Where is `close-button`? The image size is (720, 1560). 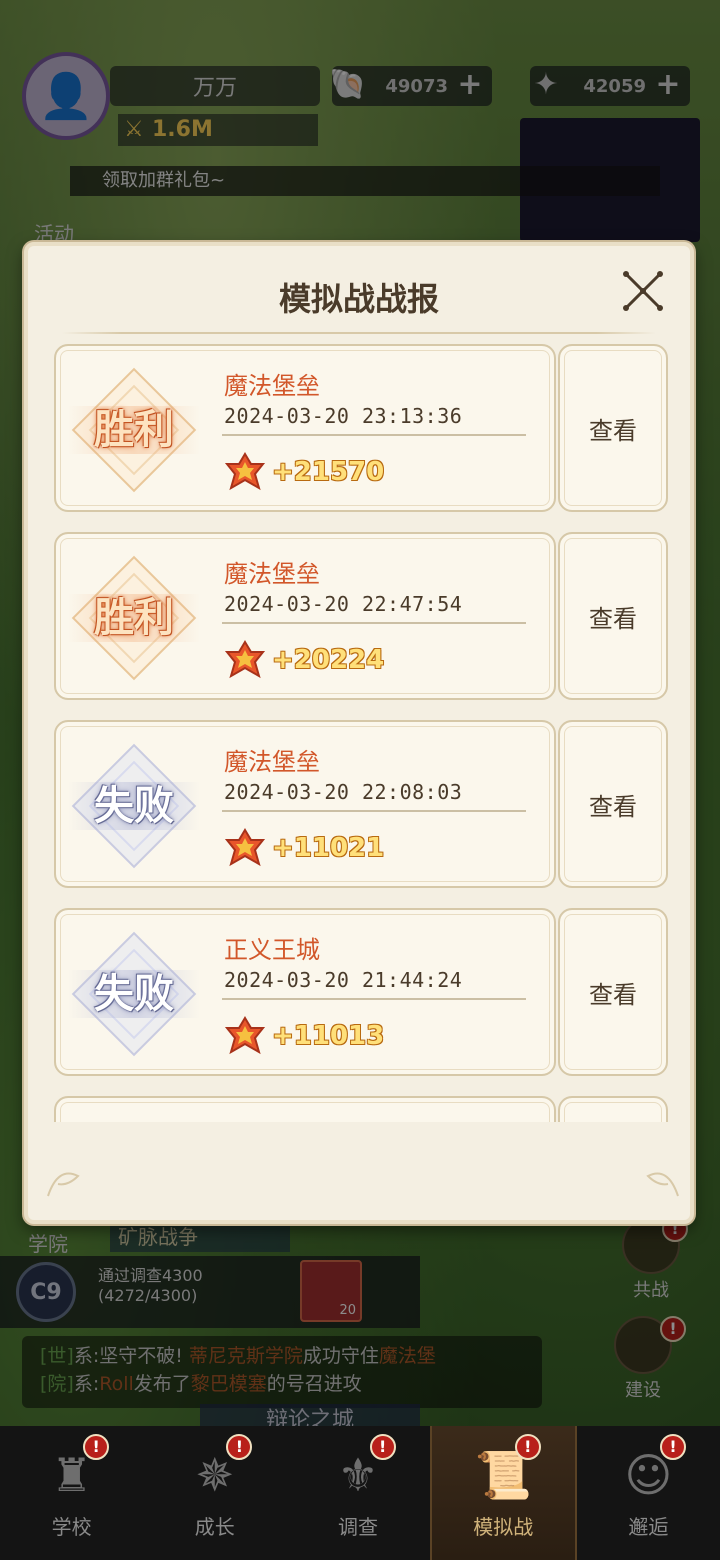 close-button is located at coordinates (643, 291).